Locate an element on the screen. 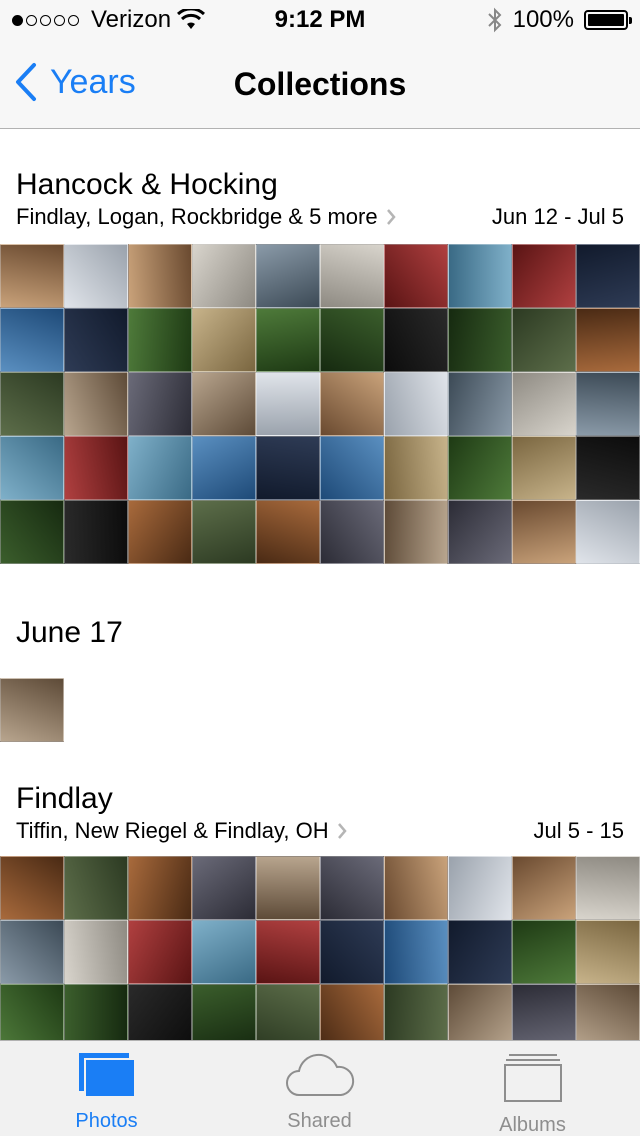 Image resolution: width=640 pixels, height=1136 pixels. navigation-bar: Years Collections is located at coordinates (320, 84).